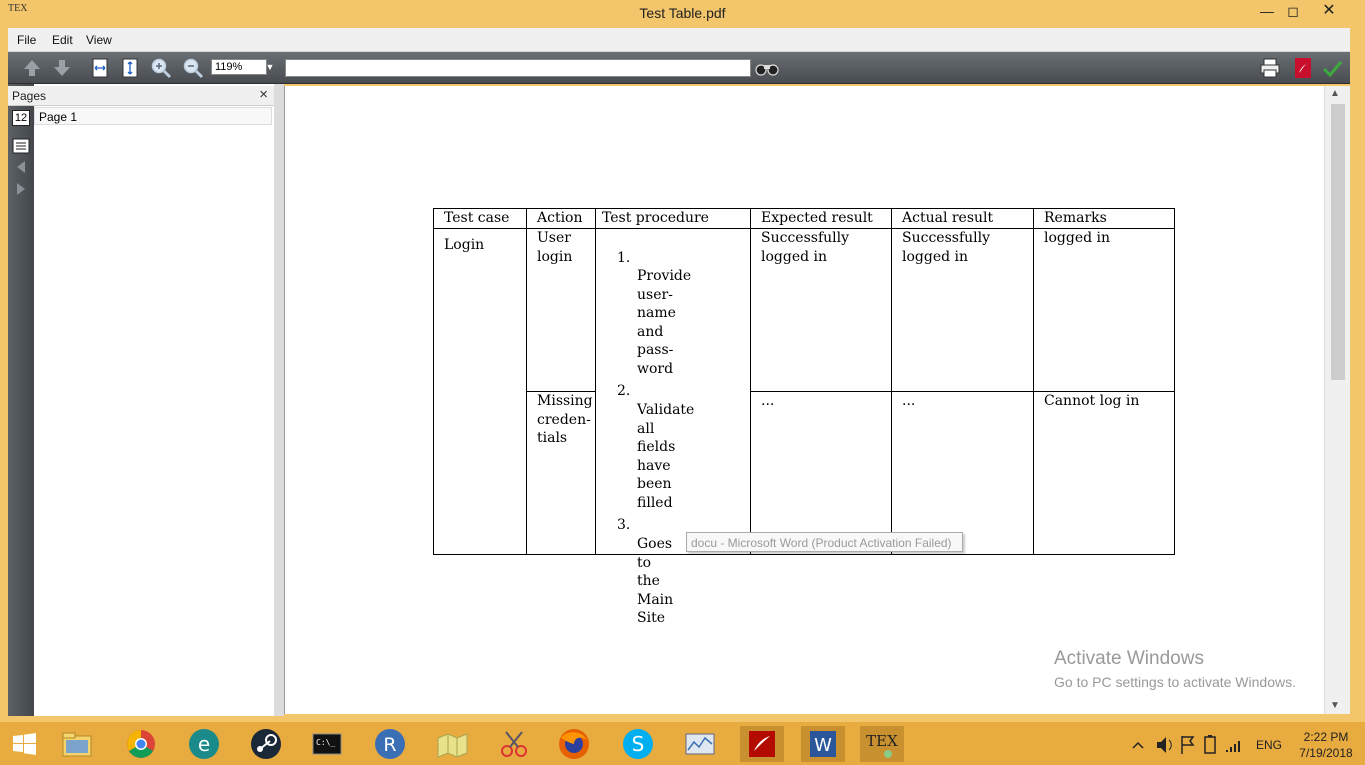 The width and height of the screenshot is (1365, 765). I want to click on toolbar: 119% ▼, so click(679, 68).